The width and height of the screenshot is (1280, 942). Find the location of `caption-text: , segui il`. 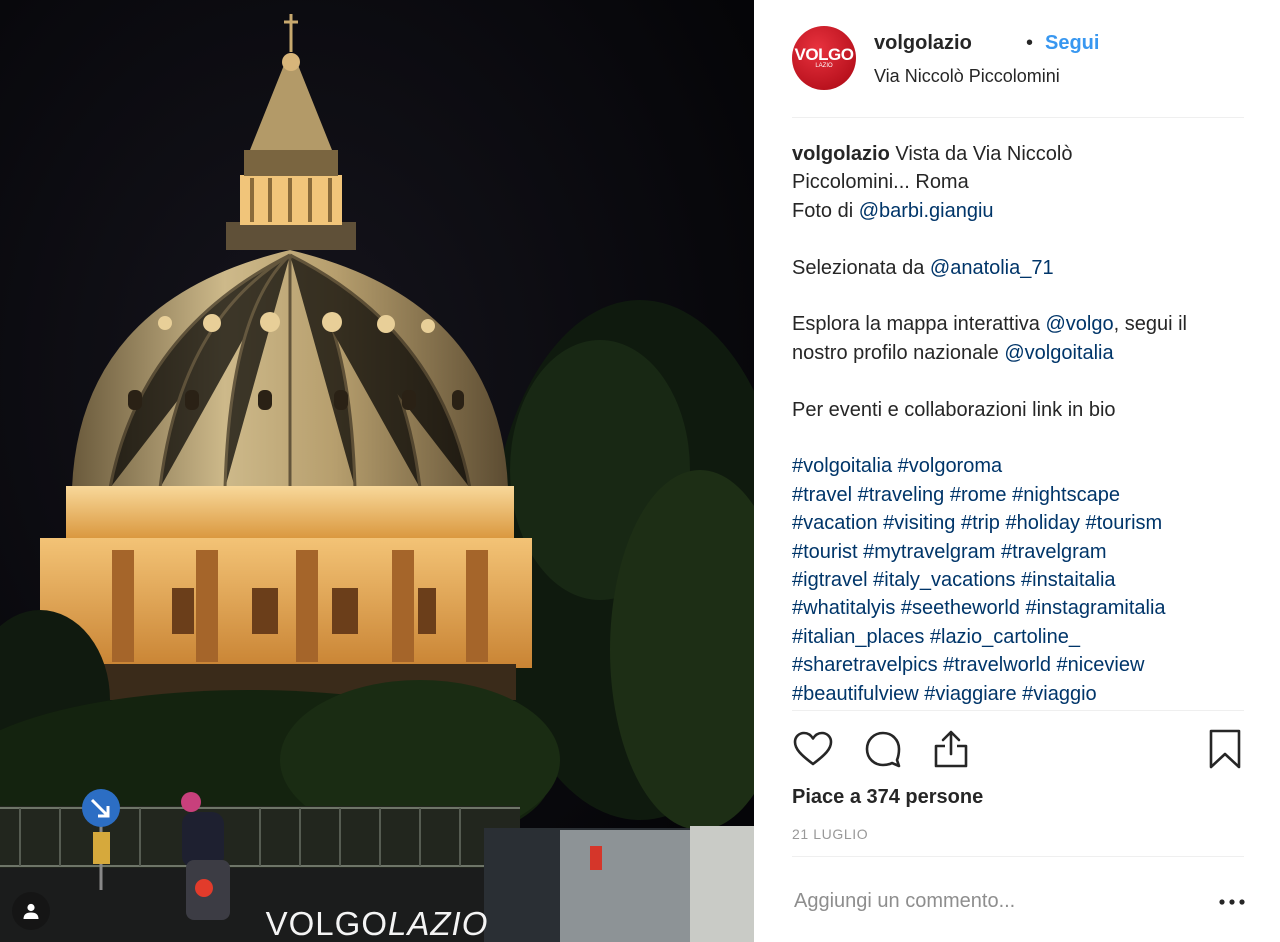

caption-text: , segui il is located at coordinates (1150, 324).